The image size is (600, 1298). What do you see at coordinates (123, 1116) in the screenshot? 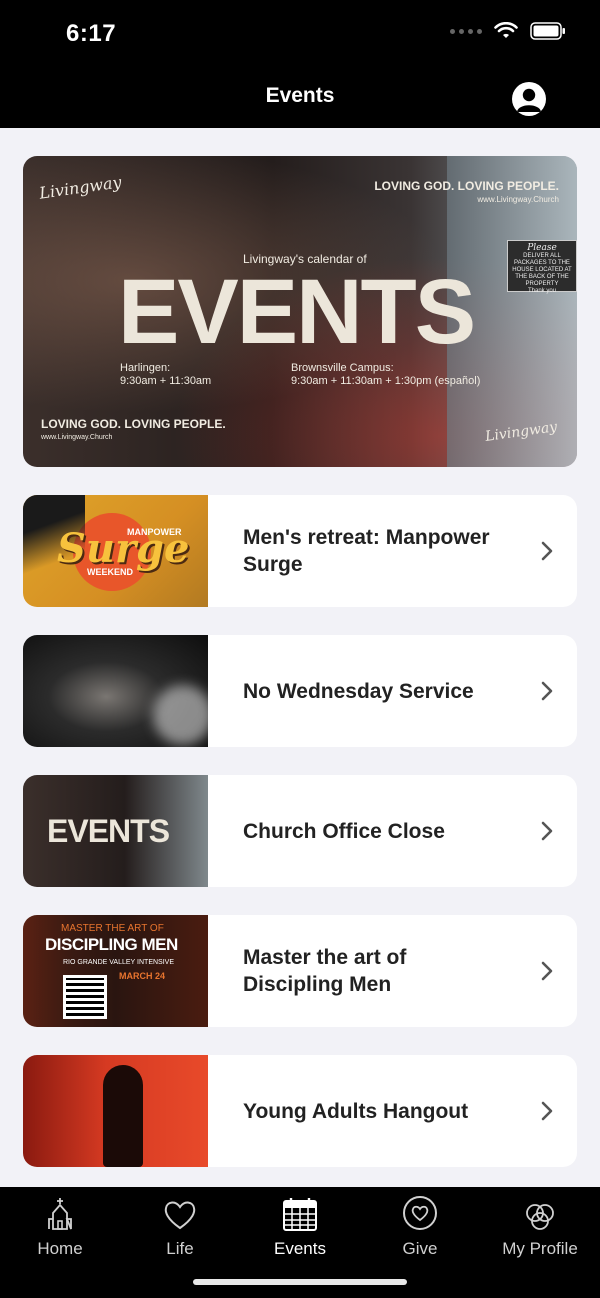
I see `thumb-figure` at bounding box center [123, 1116].